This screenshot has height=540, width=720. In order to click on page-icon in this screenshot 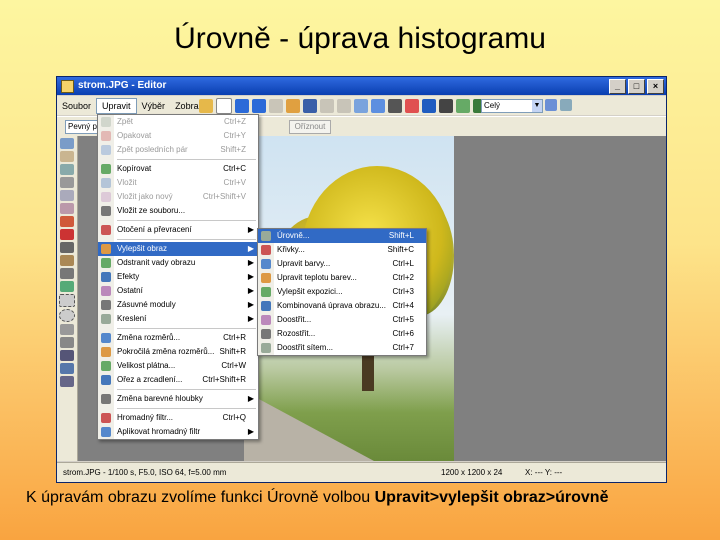, I will do `click(224, 106)`.